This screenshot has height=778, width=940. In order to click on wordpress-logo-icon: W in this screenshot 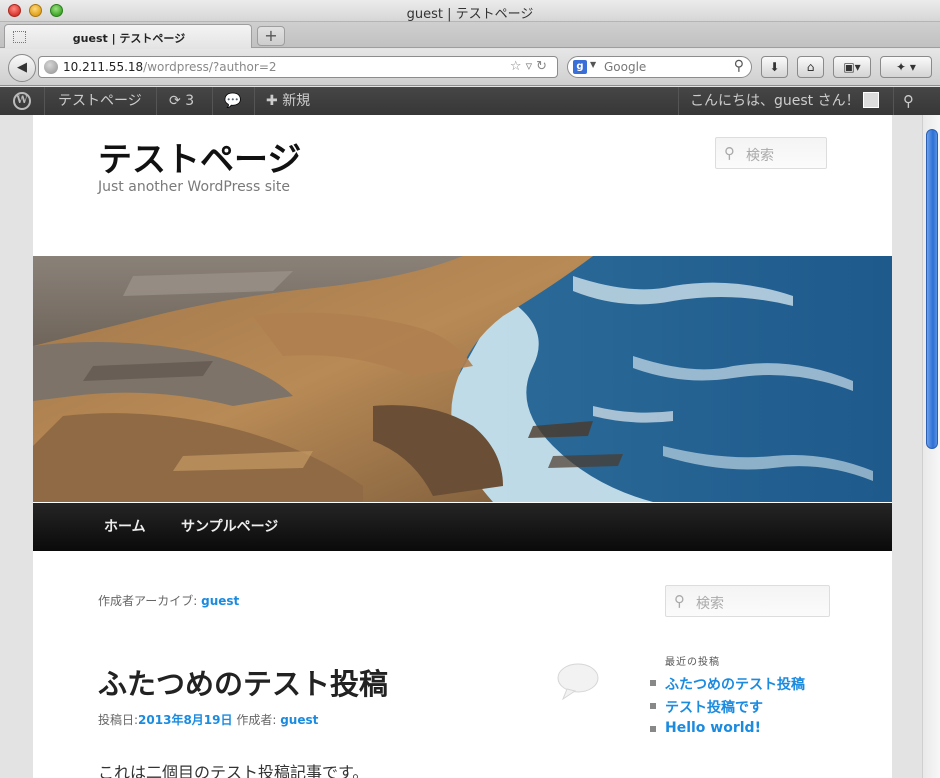, I will do `click(22, 101)`.